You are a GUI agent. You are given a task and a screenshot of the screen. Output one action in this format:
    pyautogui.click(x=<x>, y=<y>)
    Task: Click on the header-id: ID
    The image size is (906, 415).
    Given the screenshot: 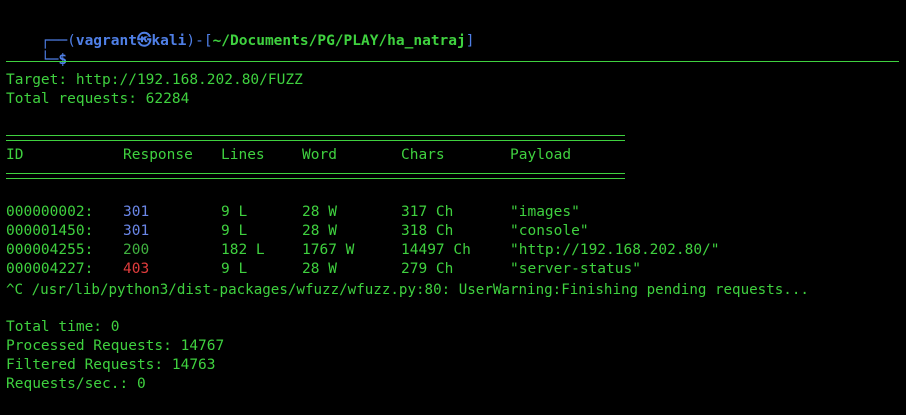 What is the action you would take?
    pyautogui.click(x=15, y=155)
    